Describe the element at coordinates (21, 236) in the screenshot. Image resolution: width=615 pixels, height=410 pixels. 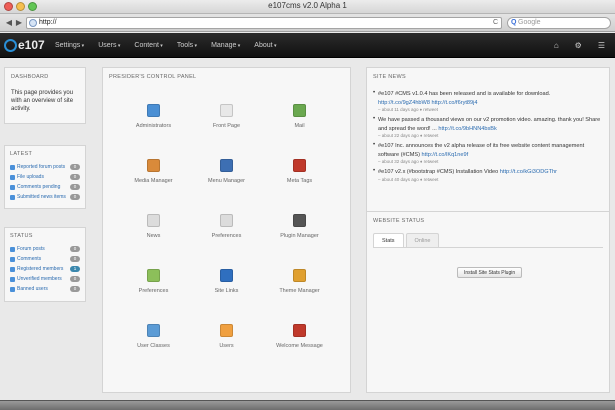
I see `panel-title: STATUS` at that location.